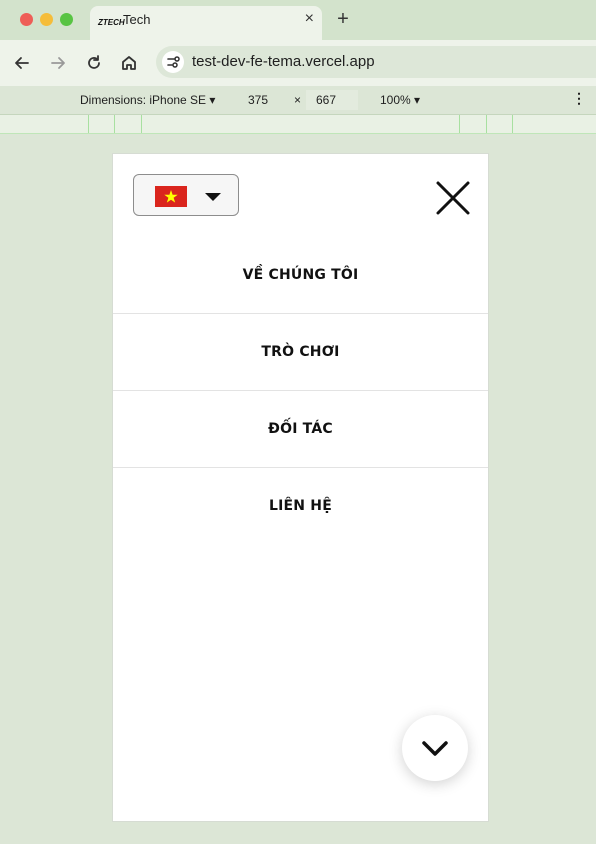 This screenshot has height=844, width=596. I want to click on close-icon, so click(453, 198).